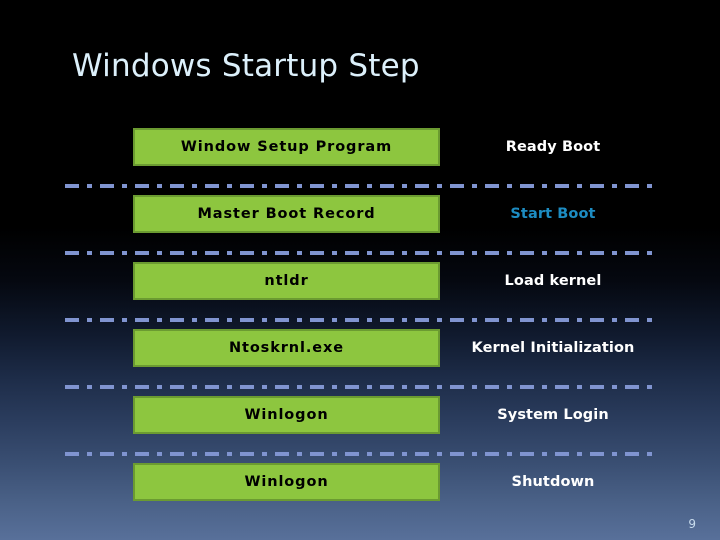  What do you see at coordinates (286, 348) in the screenshot?
I see `startup-step-box: Ntoskrnl.exe` at bounding box center [286, 348].